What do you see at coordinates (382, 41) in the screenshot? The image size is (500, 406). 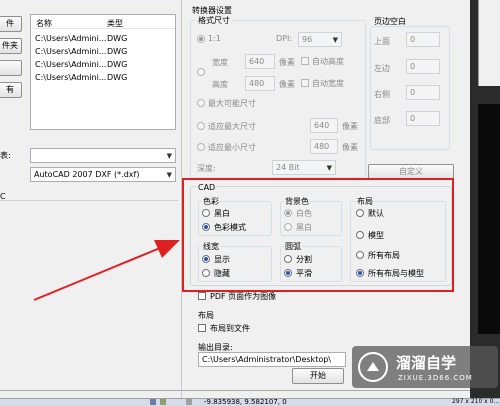 I see `margin-top-label: 上面` at bounding box center [382, 41].